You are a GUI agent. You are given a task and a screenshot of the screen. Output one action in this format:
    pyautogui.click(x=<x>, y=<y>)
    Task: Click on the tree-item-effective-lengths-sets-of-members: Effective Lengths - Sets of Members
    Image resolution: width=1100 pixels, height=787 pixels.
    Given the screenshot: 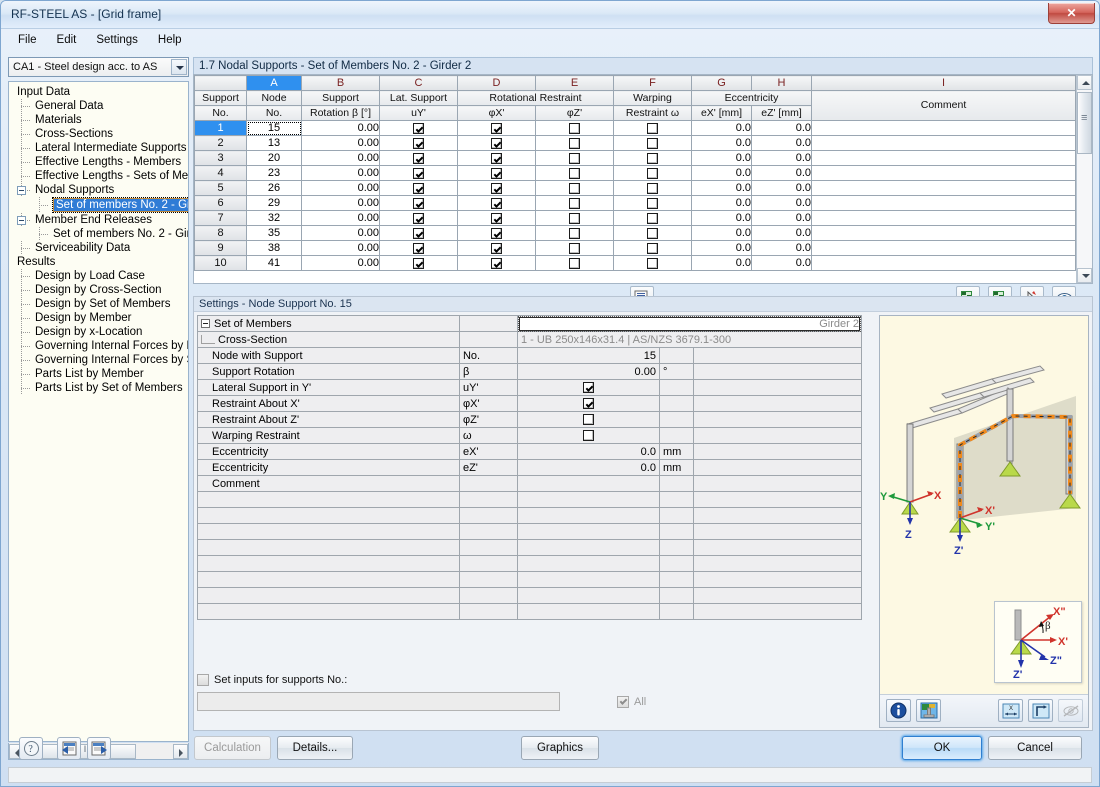 What is the action you would take?
    pyautogui.click(x=100, y=176)
    